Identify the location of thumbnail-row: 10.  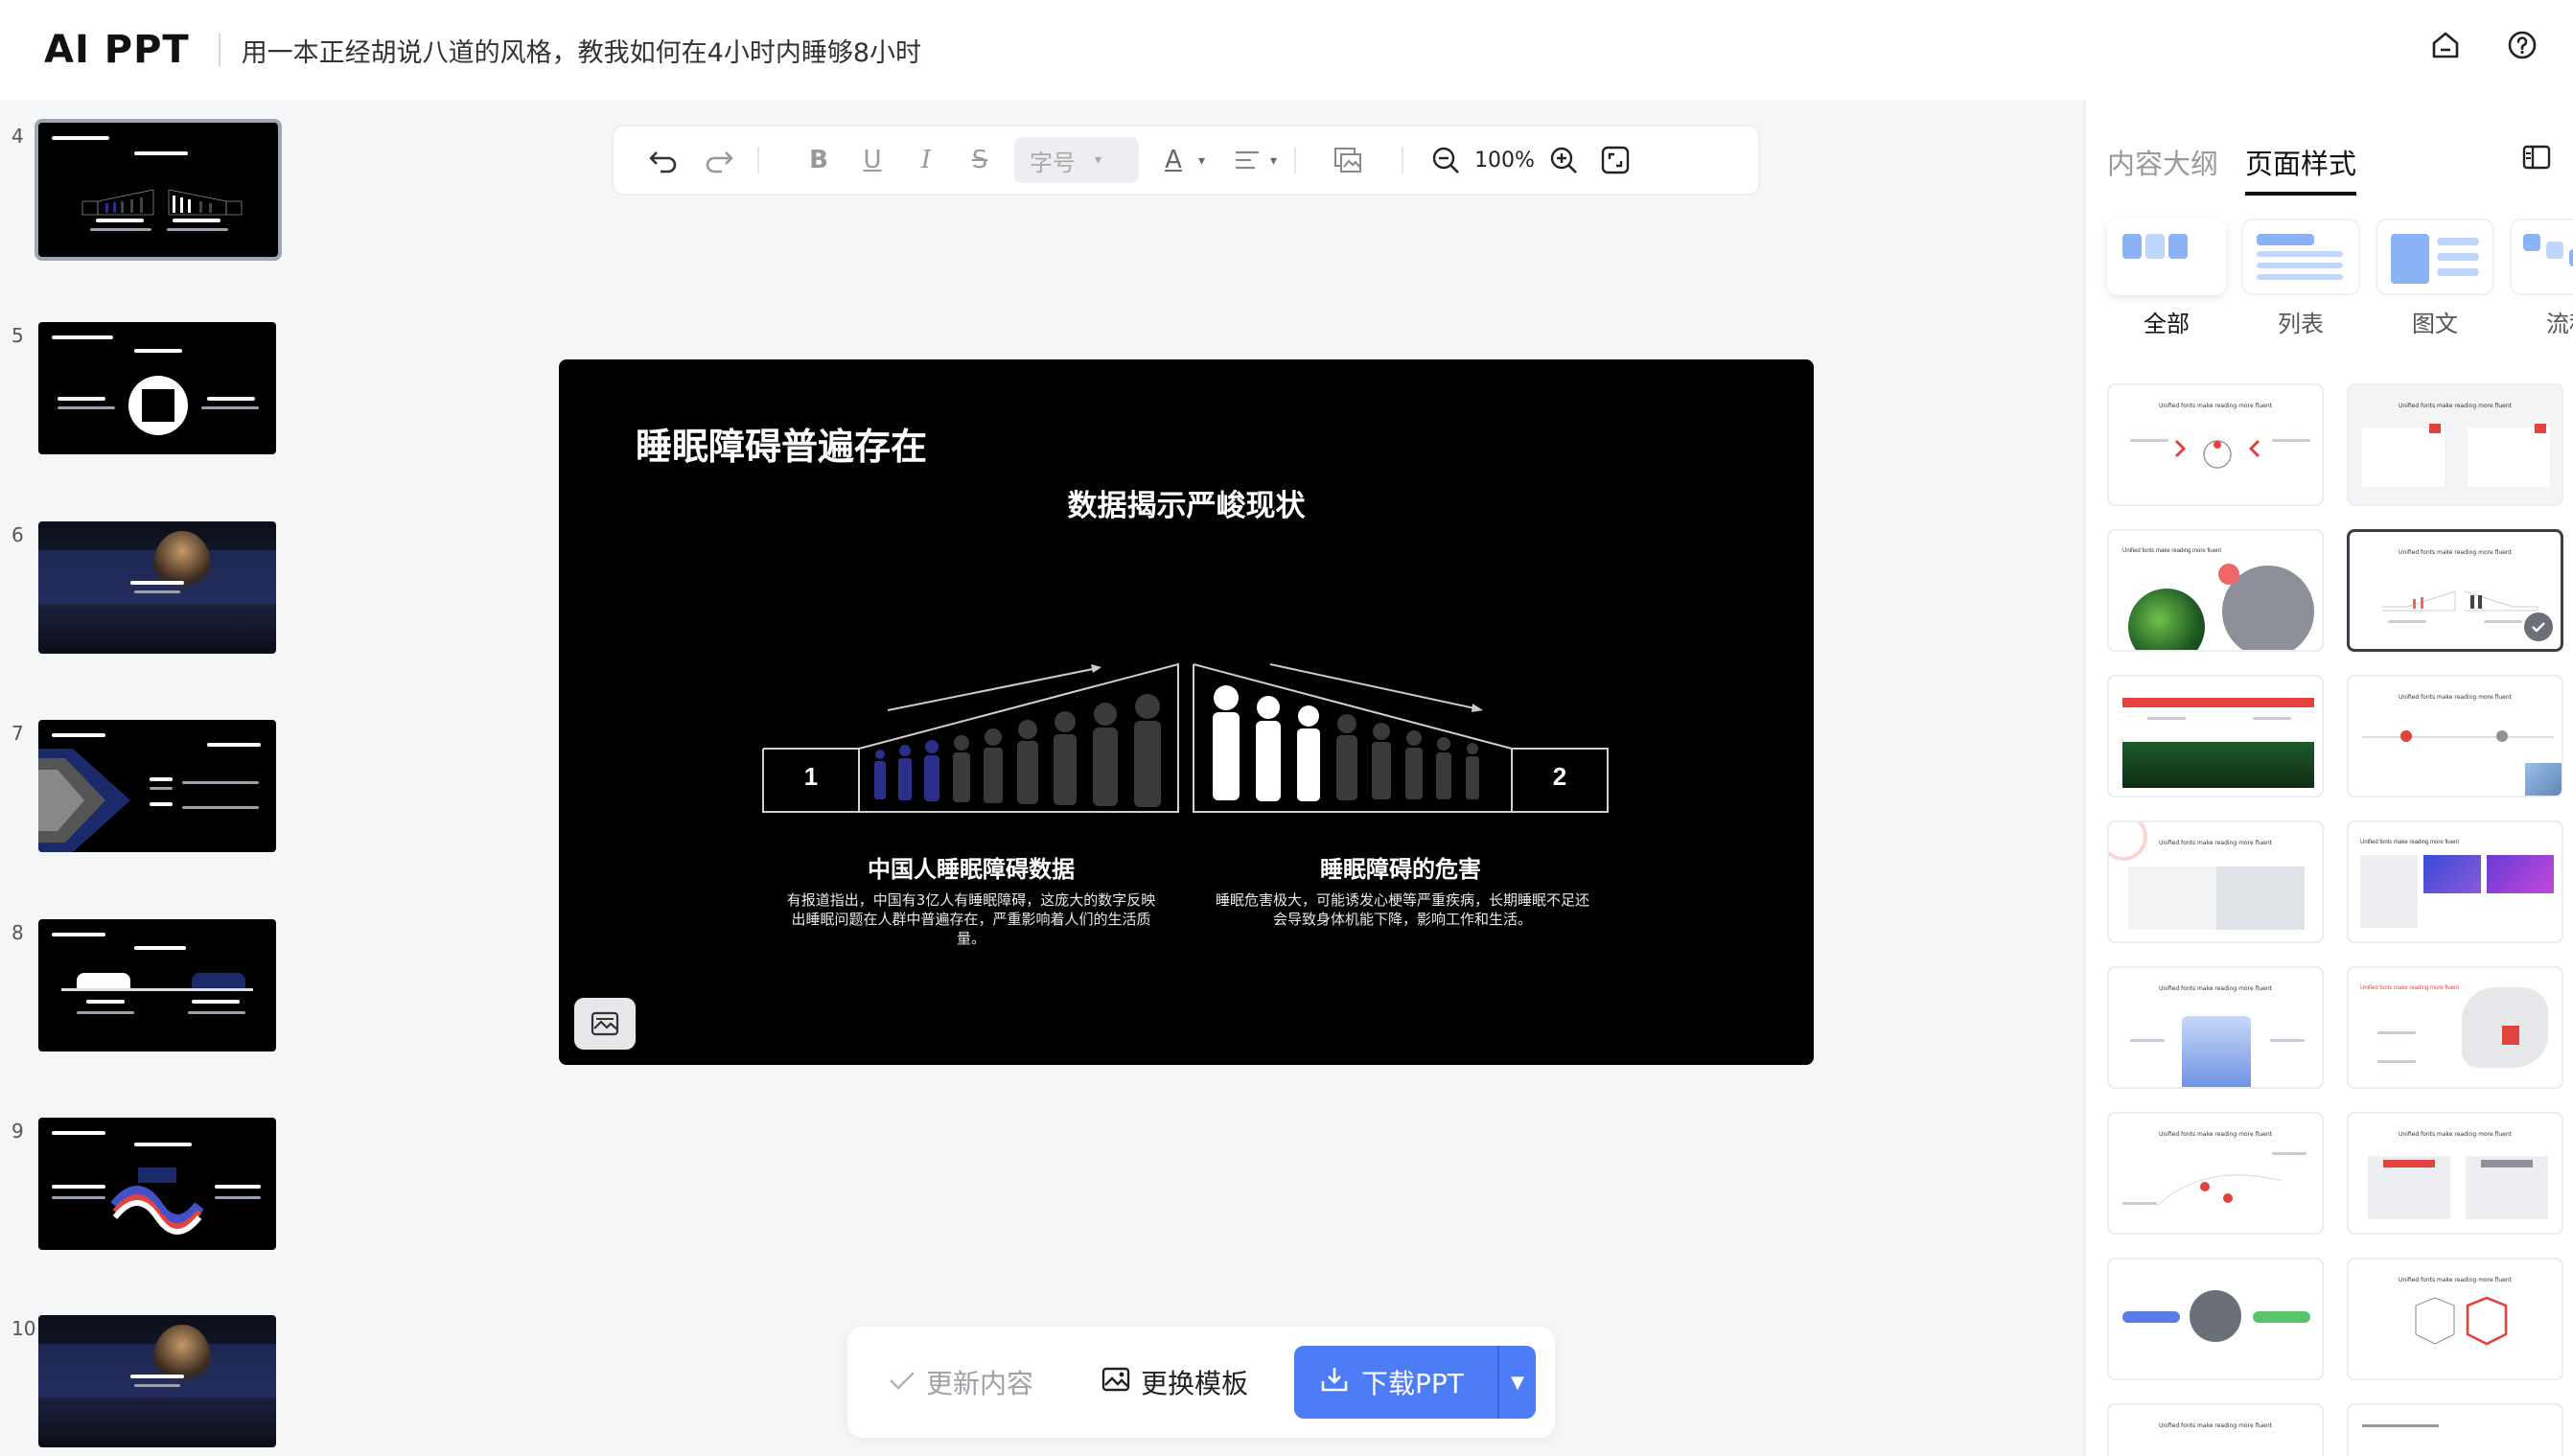
(144, 1385).